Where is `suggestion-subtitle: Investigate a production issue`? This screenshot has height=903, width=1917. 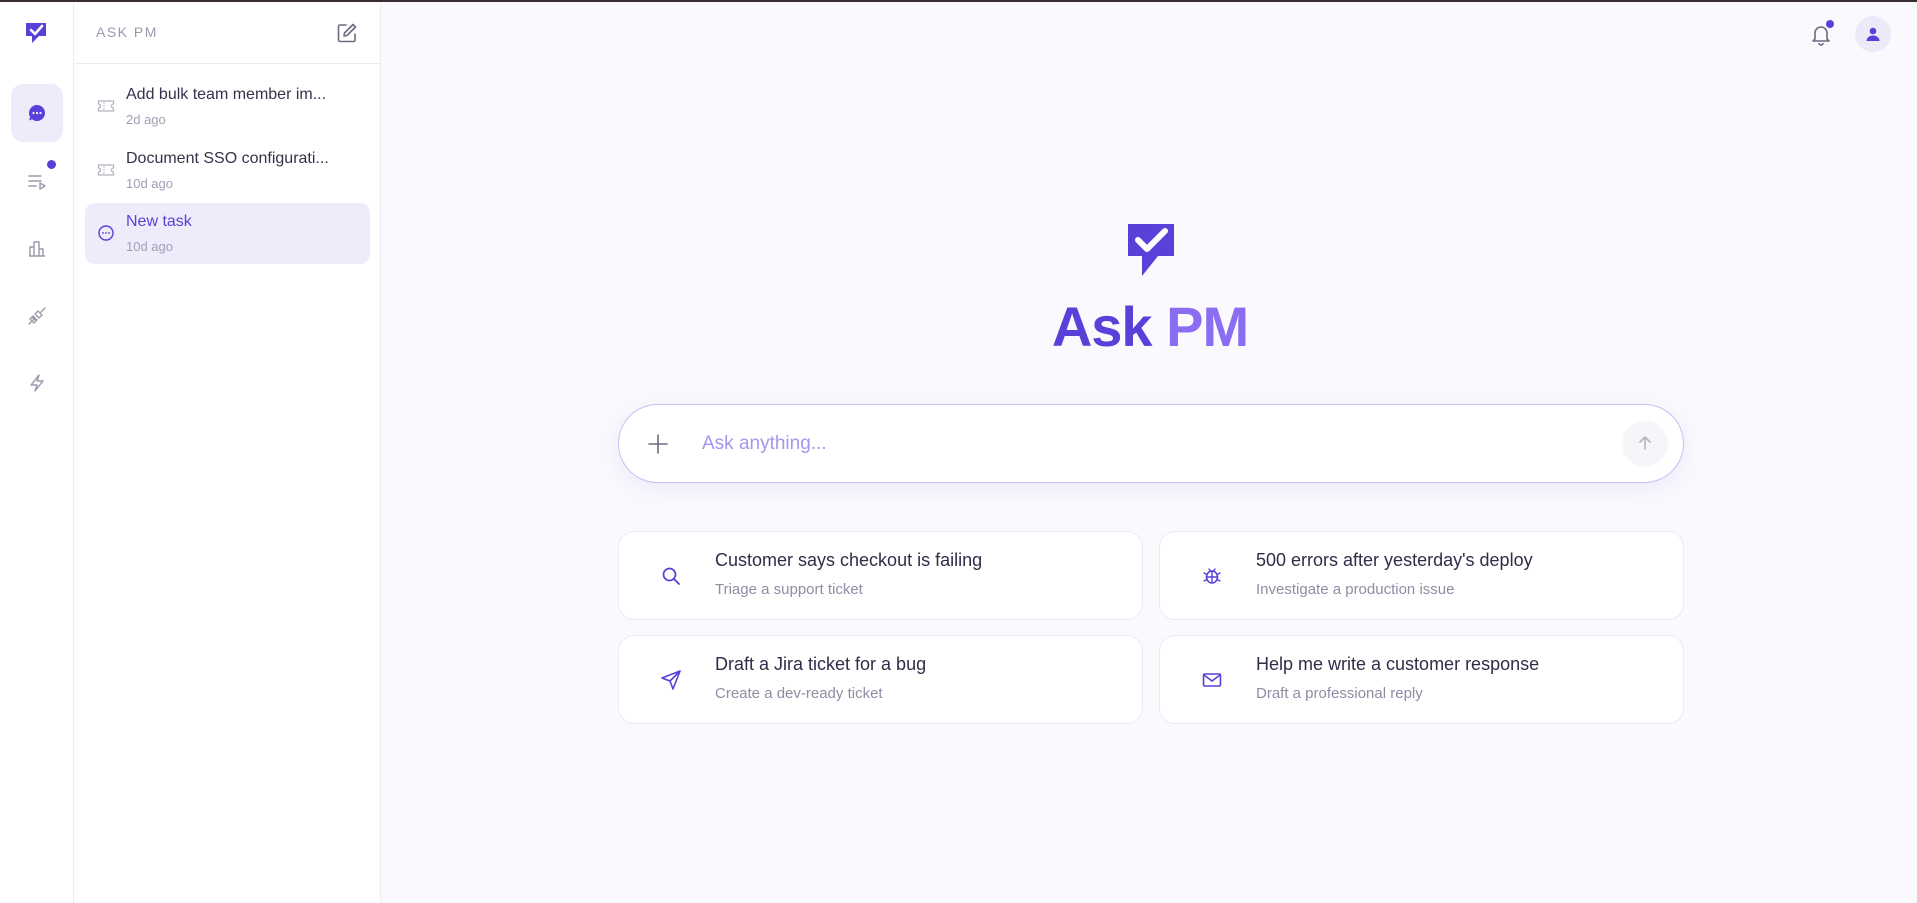 suggestion-subtitle: Investigate a production issue is located at coordinates (1355, 589).